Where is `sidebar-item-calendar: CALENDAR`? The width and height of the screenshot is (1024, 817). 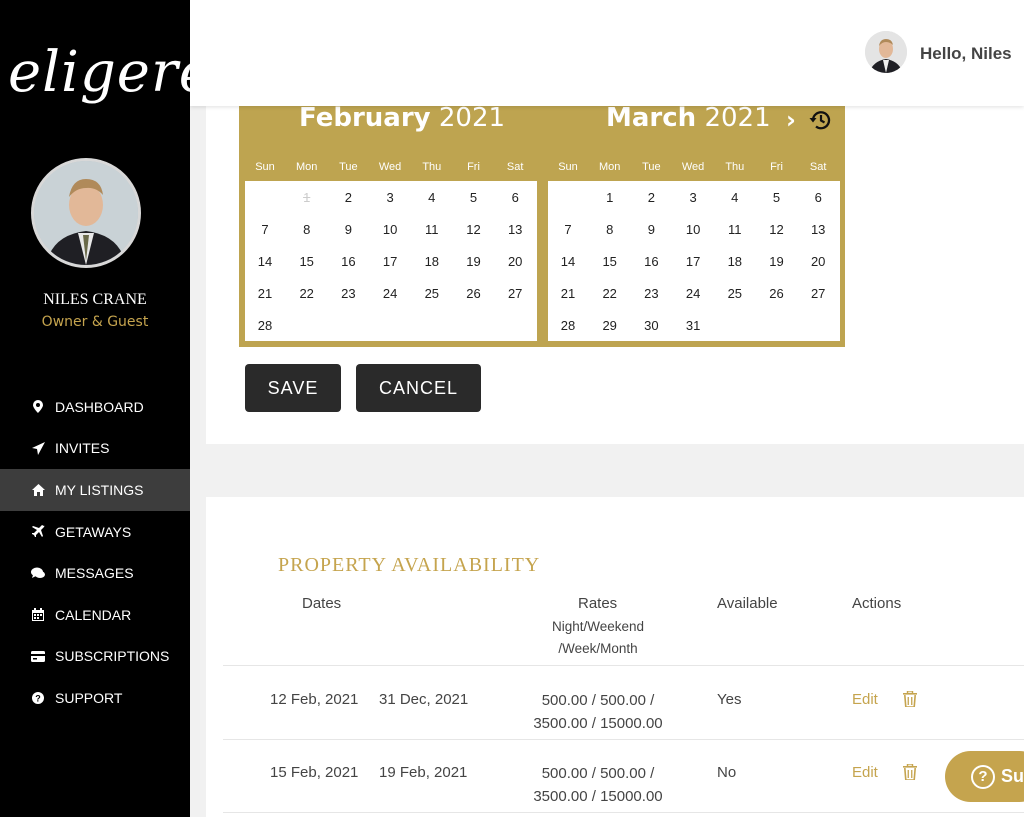 sidebar-item-calendar: CALENDAR is located at coordinates (95, 615).